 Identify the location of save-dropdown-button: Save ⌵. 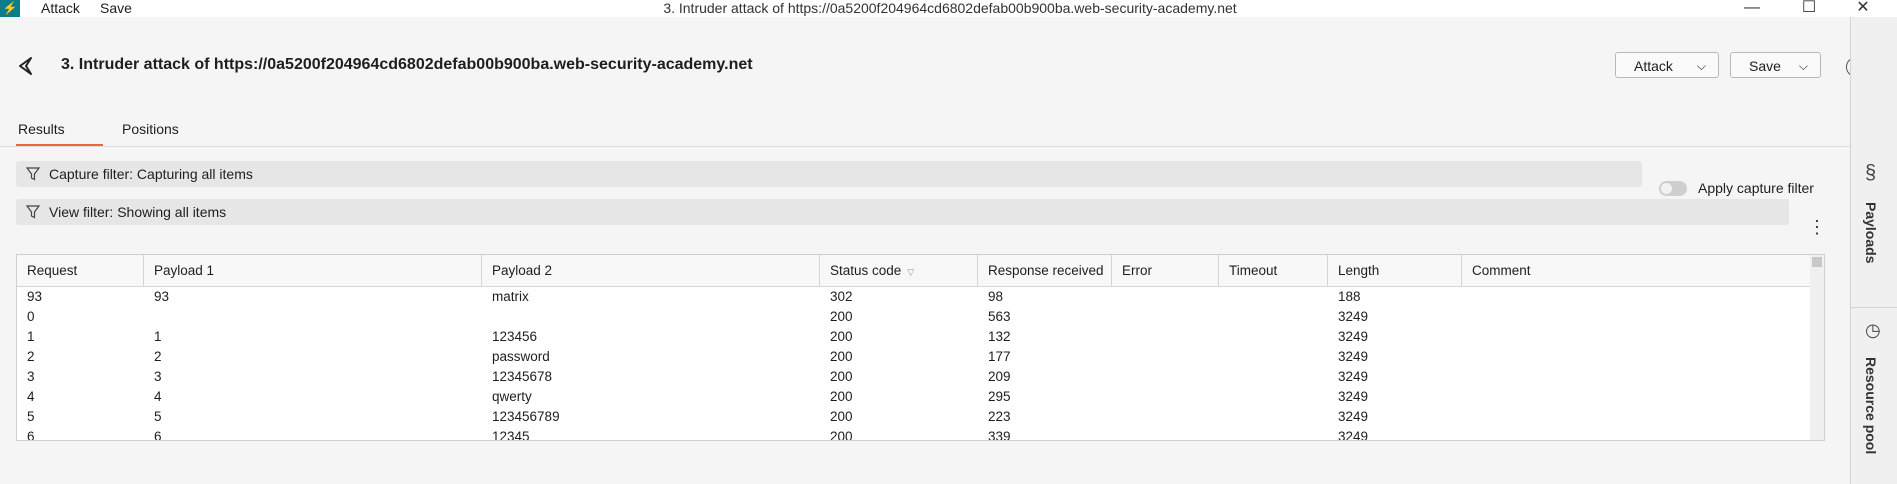
(1775, 65).